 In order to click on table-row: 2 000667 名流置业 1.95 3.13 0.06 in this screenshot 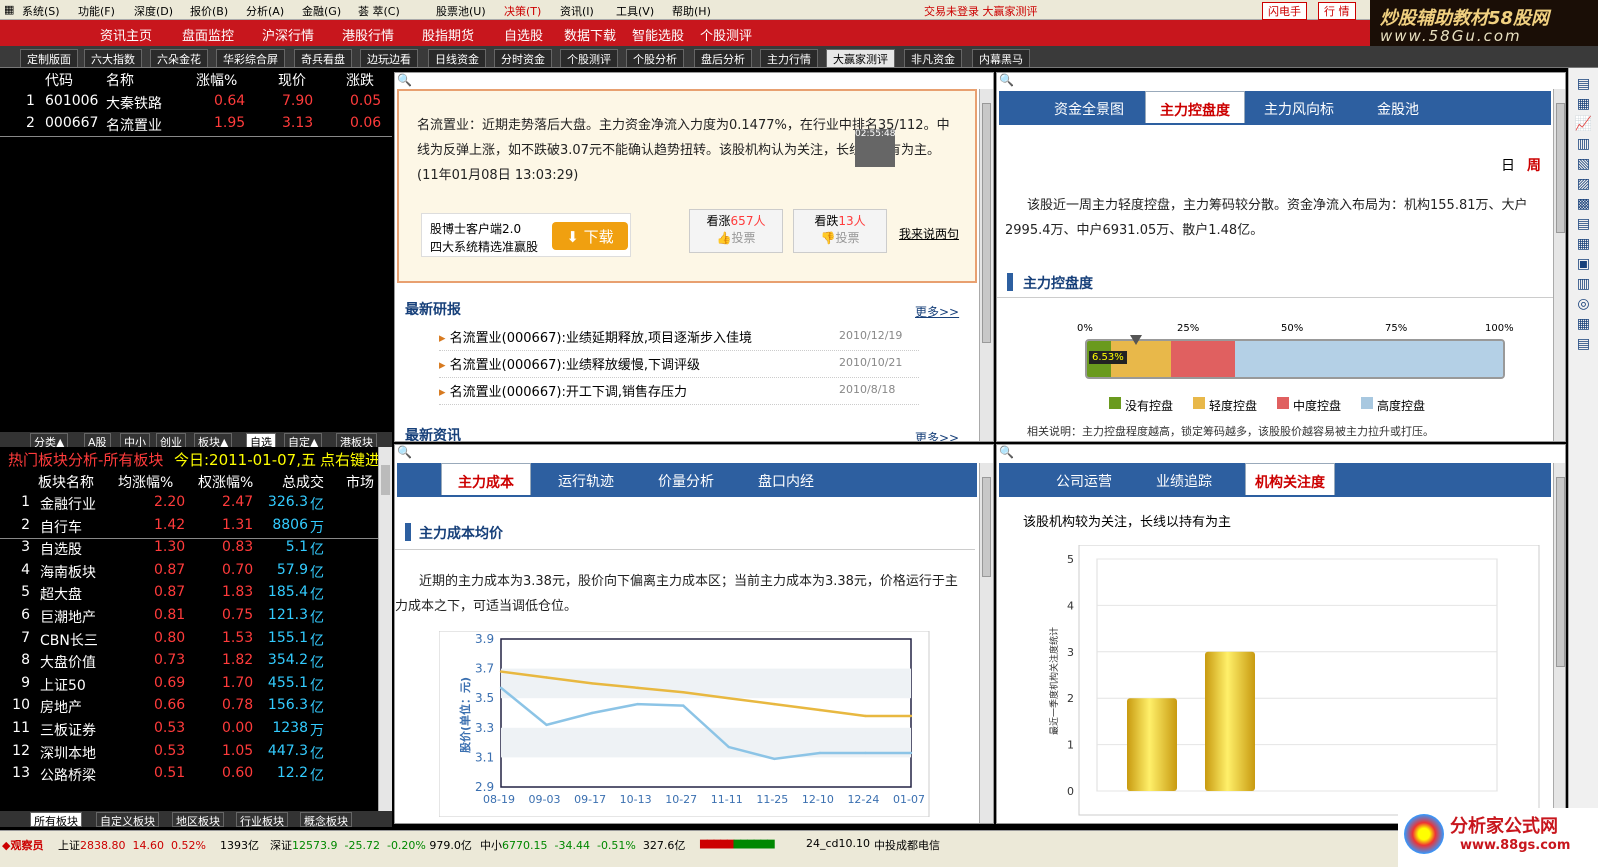, I will do `click(196, 126)`.